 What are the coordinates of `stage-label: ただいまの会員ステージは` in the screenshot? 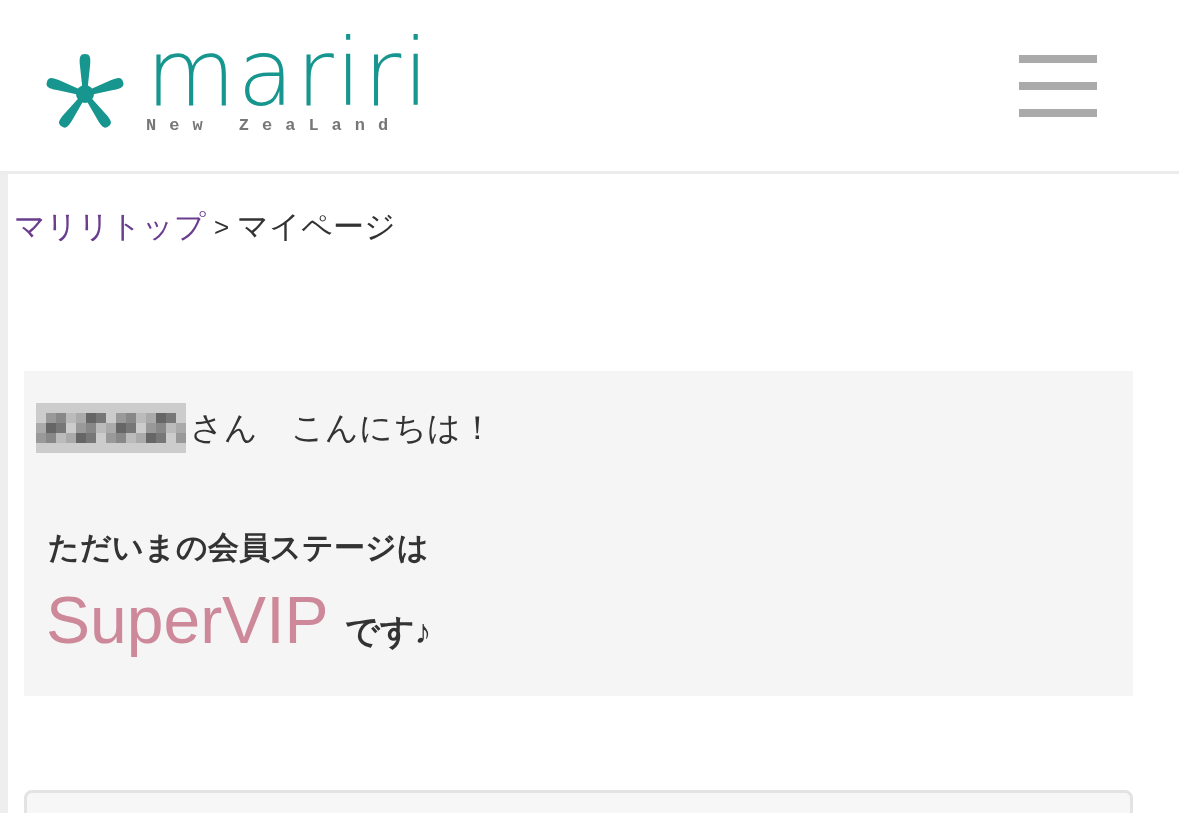 It's located at (238, 547).